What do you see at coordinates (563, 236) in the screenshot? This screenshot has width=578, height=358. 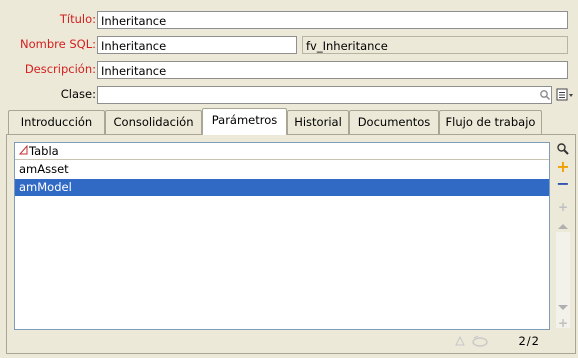 I see `grid-toolbar: + − + +` at bounding box center [563, 236].